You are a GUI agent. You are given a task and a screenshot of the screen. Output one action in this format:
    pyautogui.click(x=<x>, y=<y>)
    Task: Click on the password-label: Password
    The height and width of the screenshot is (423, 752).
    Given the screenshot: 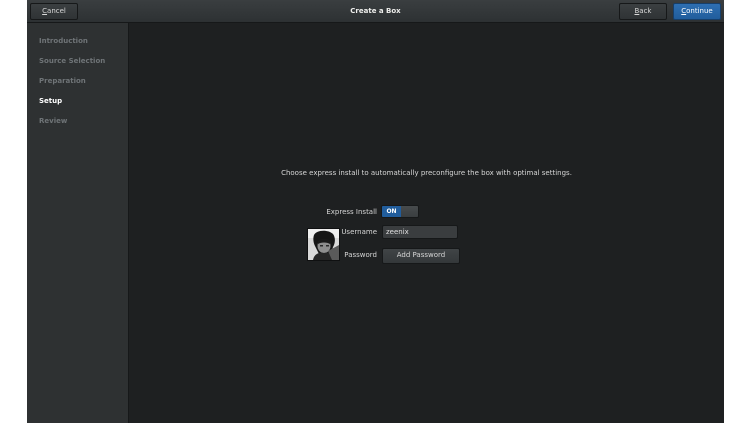 What is the action you would take?
    pyautogui.click(x=360, y=255)
    